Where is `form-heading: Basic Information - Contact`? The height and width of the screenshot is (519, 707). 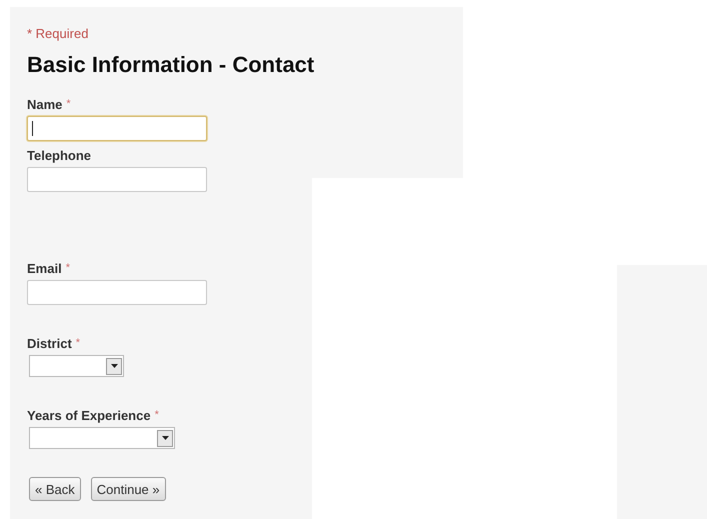 form-heading: Basic Information - Contact is located at coordinates (171, 65).